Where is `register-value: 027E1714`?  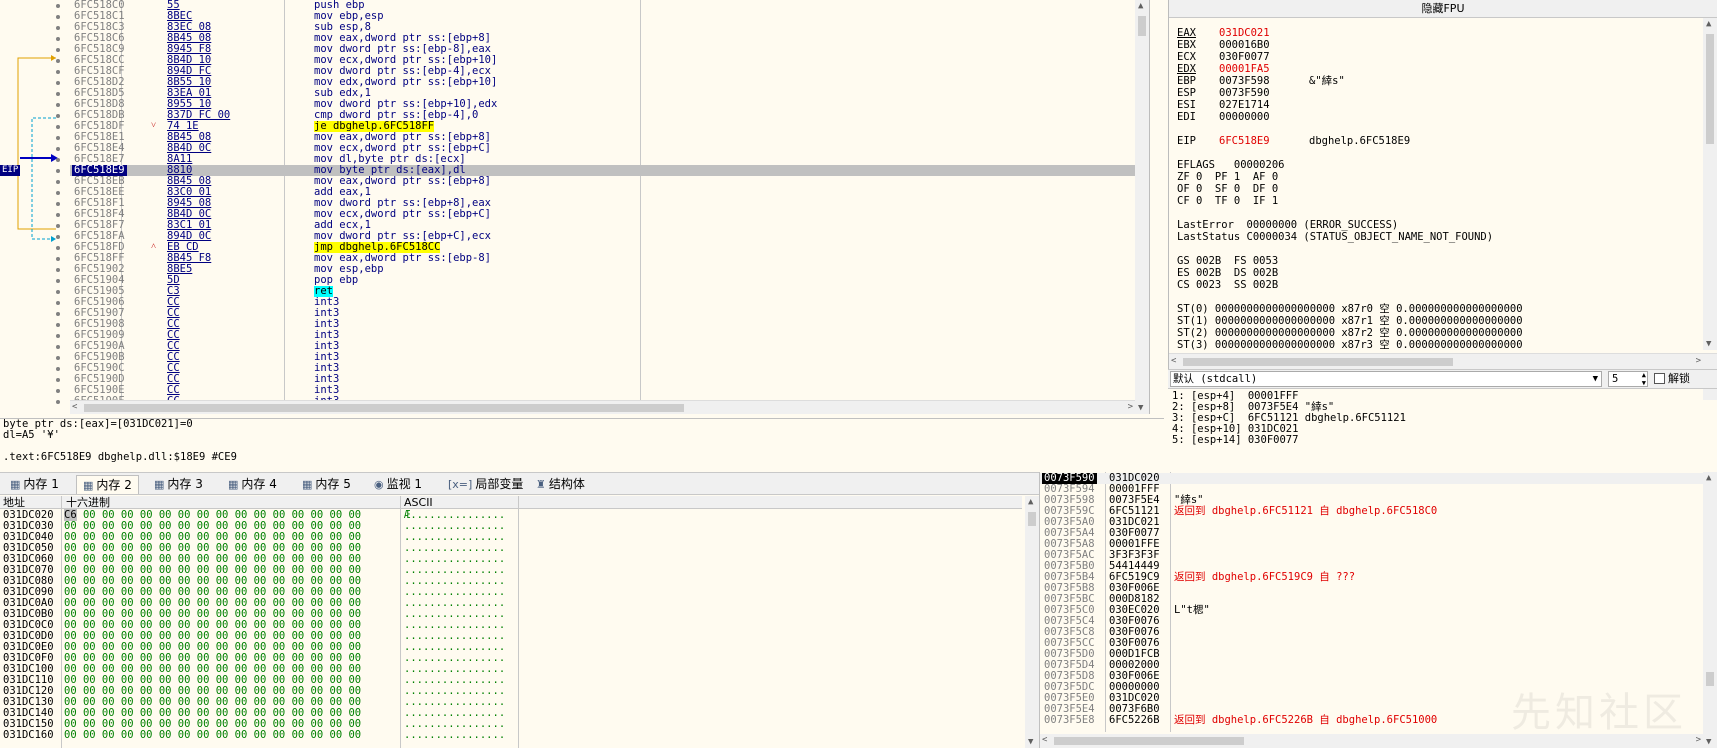
register-value: 027E1714 is located at coordinates (1264, 105).